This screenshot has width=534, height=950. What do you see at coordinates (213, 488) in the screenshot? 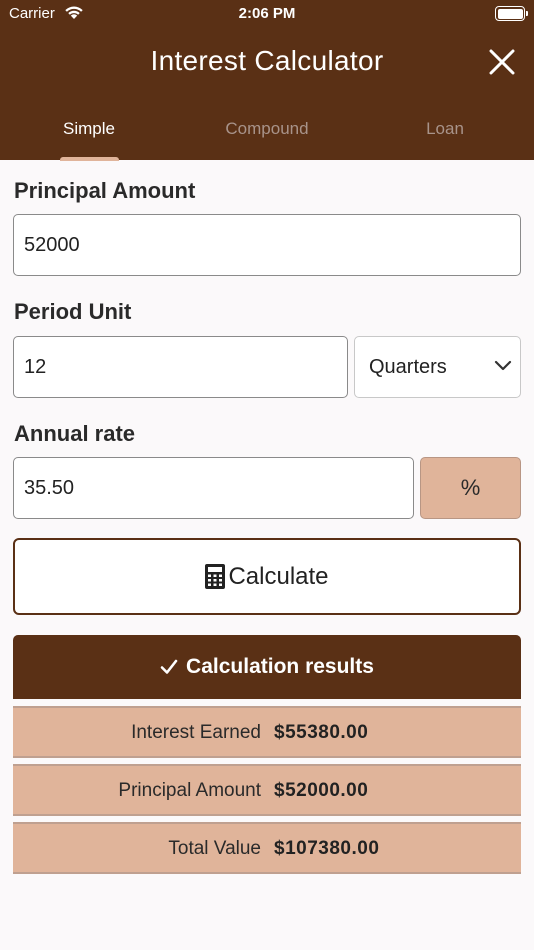
I see `annual-rate-input: 35.50` at bounding box center [213, 488].